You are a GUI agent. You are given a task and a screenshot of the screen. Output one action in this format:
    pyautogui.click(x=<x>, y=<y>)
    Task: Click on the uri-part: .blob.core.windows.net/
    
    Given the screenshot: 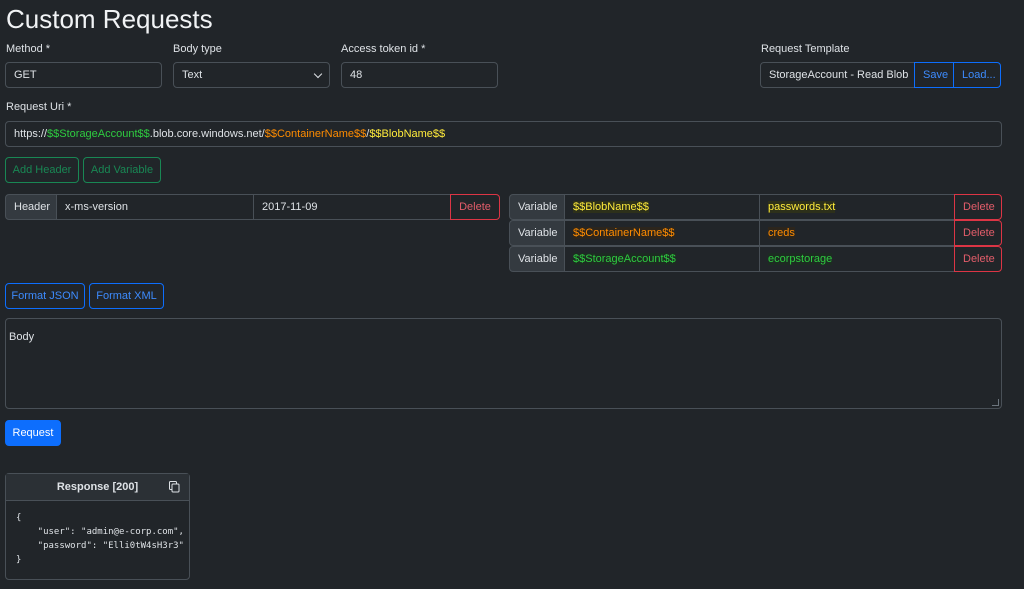 What is the action you would take?
    pyautogui.click(x=207, y=134)
    